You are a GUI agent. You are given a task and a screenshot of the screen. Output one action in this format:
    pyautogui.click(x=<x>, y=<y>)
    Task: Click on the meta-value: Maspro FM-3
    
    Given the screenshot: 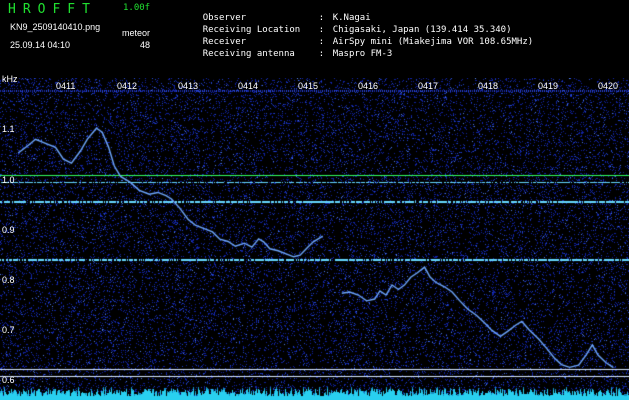 What is the action you would take?
    pyautogui.click(x=362, y=54)
    